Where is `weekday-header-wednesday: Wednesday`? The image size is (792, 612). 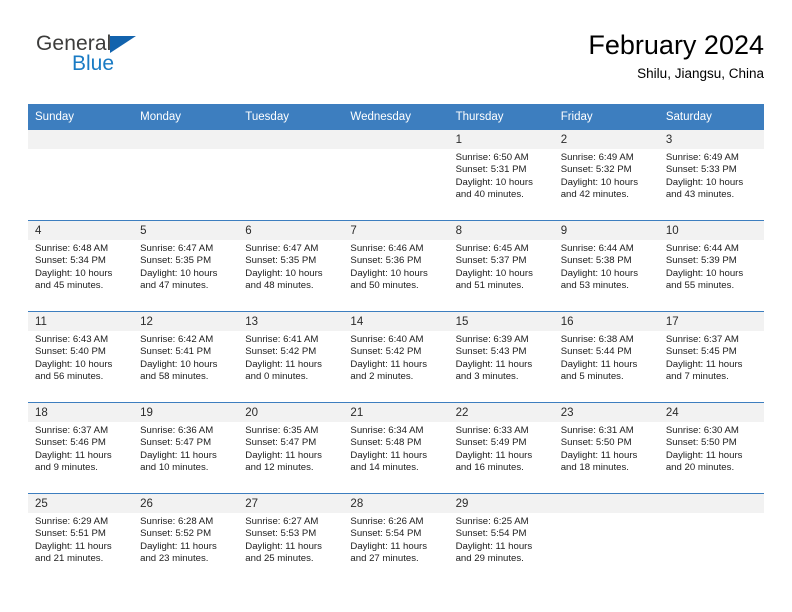 weekday-header-wednesday: Wednesday is located at coordinates (396, 117).